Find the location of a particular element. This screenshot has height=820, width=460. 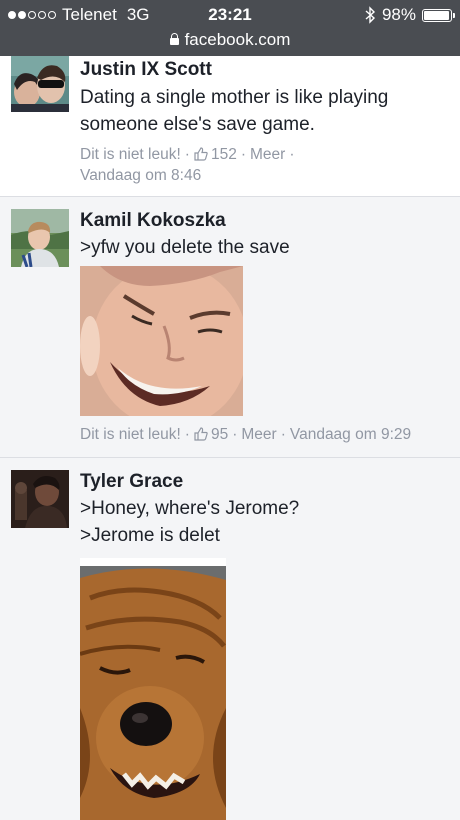

address-bar: facebook.com is located at coordinates (230, 43).